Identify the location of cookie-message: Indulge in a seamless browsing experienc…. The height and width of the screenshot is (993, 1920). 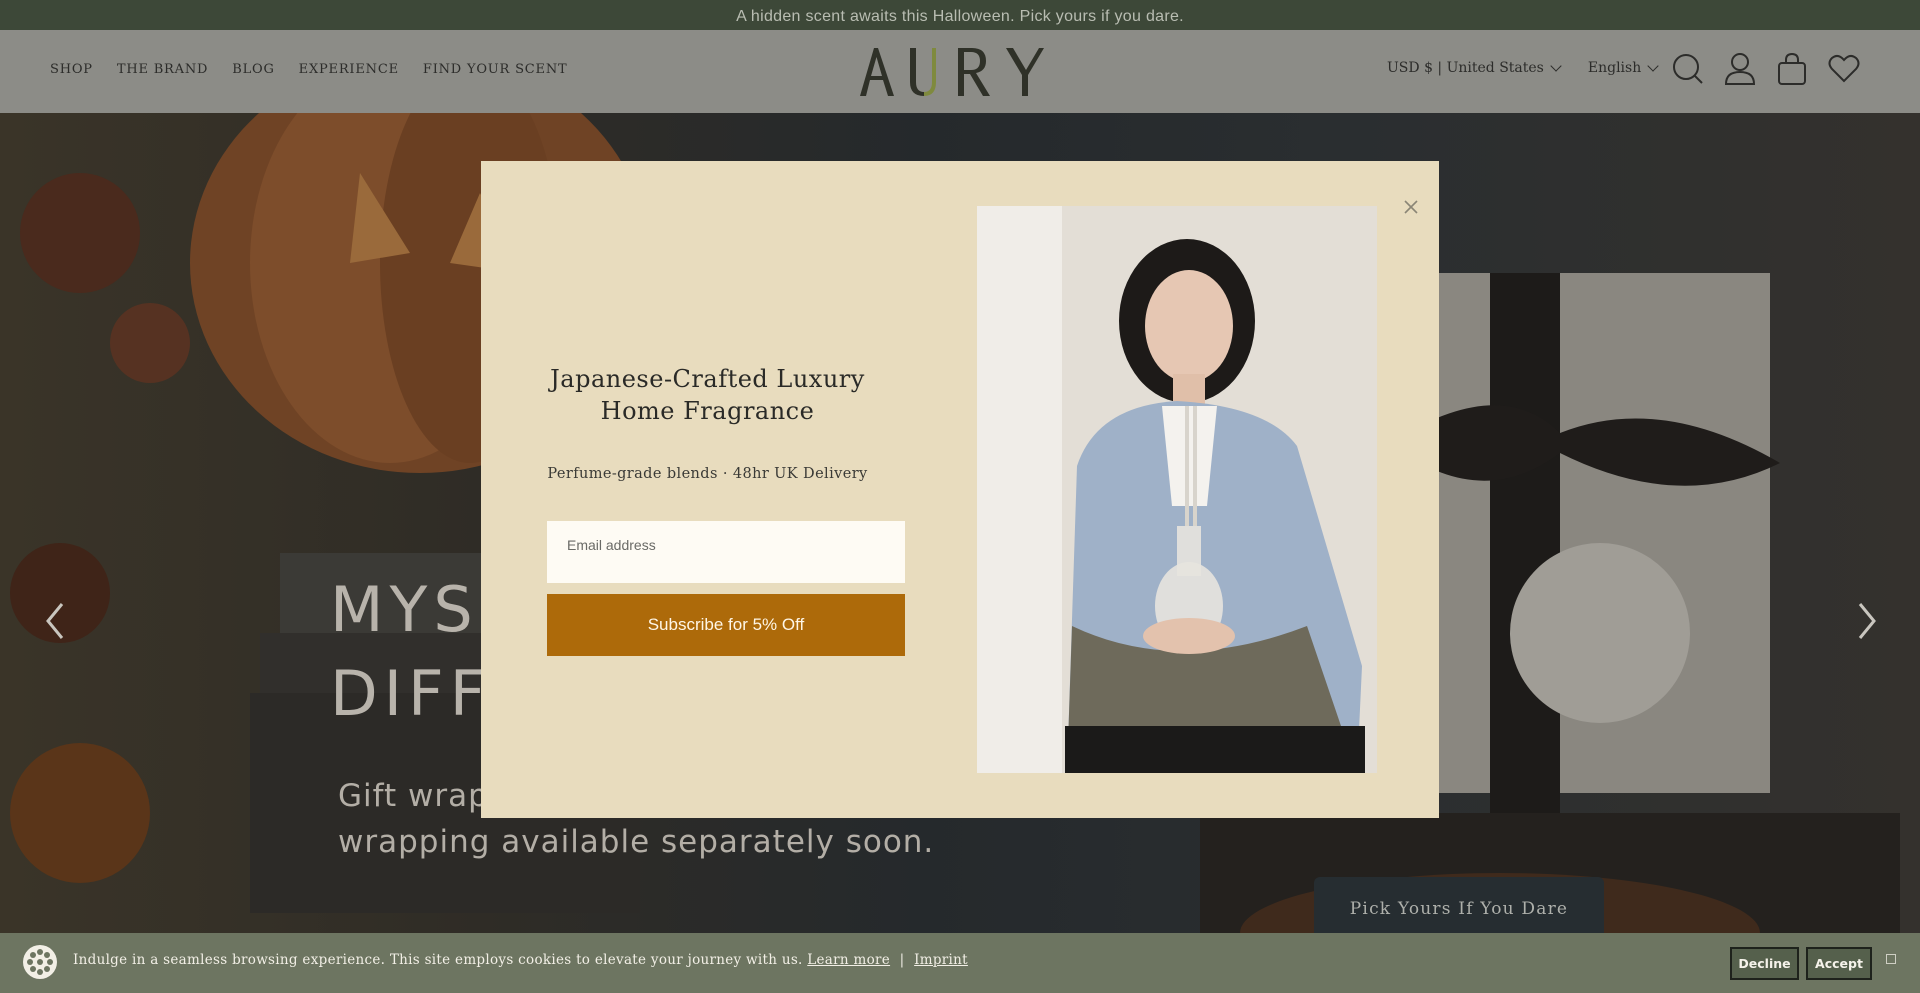
(520, 960).